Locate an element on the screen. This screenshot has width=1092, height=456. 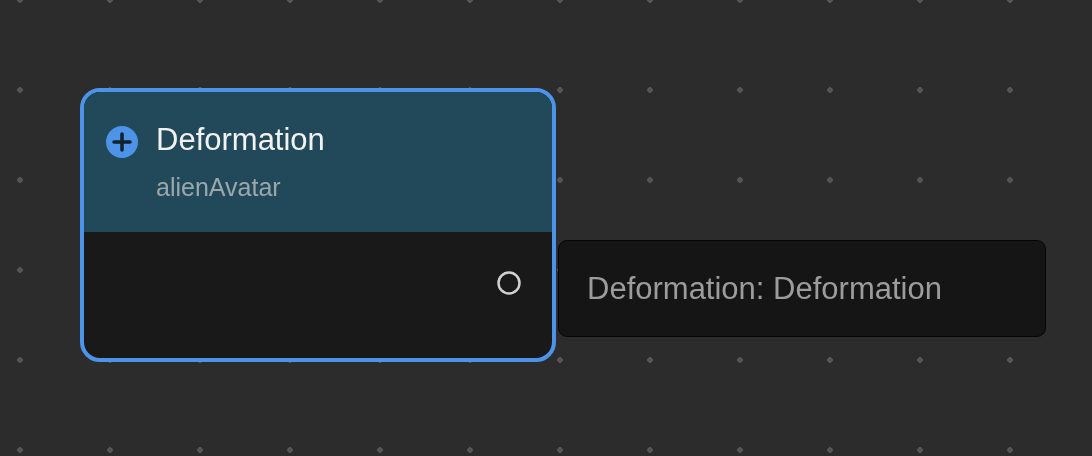
node-subtitle: alienAvatar is located at coordinates (219, 187).